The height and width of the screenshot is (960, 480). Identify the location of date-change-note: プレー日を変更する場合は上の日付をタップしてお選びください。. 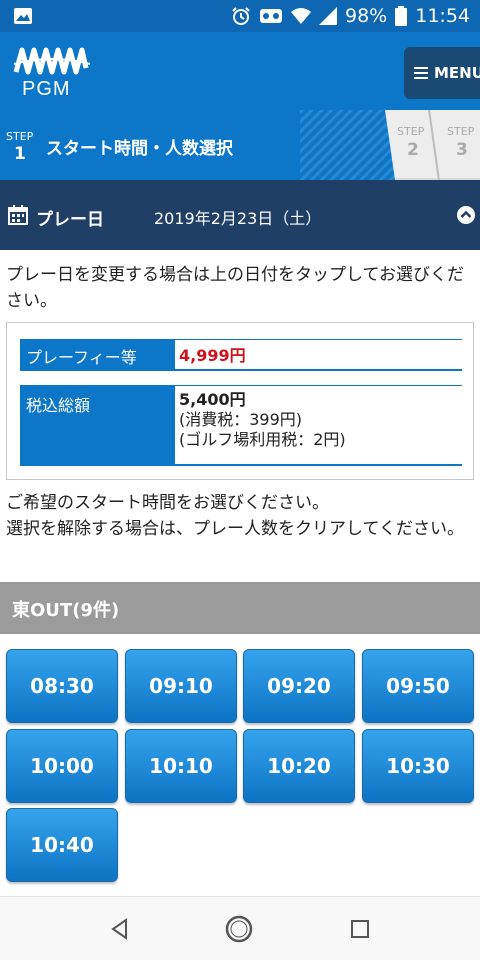
(235, 288).